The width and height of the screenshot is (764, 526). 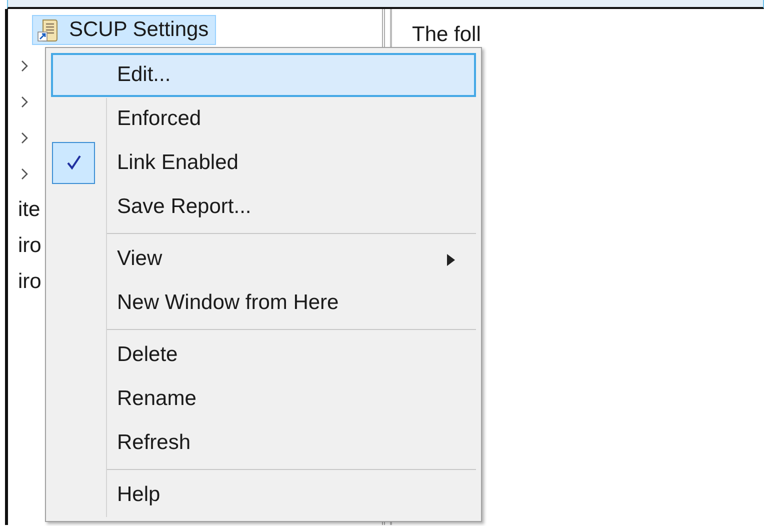 I want to click on menu-item: Link Enabled, so click(x=263, y=163).